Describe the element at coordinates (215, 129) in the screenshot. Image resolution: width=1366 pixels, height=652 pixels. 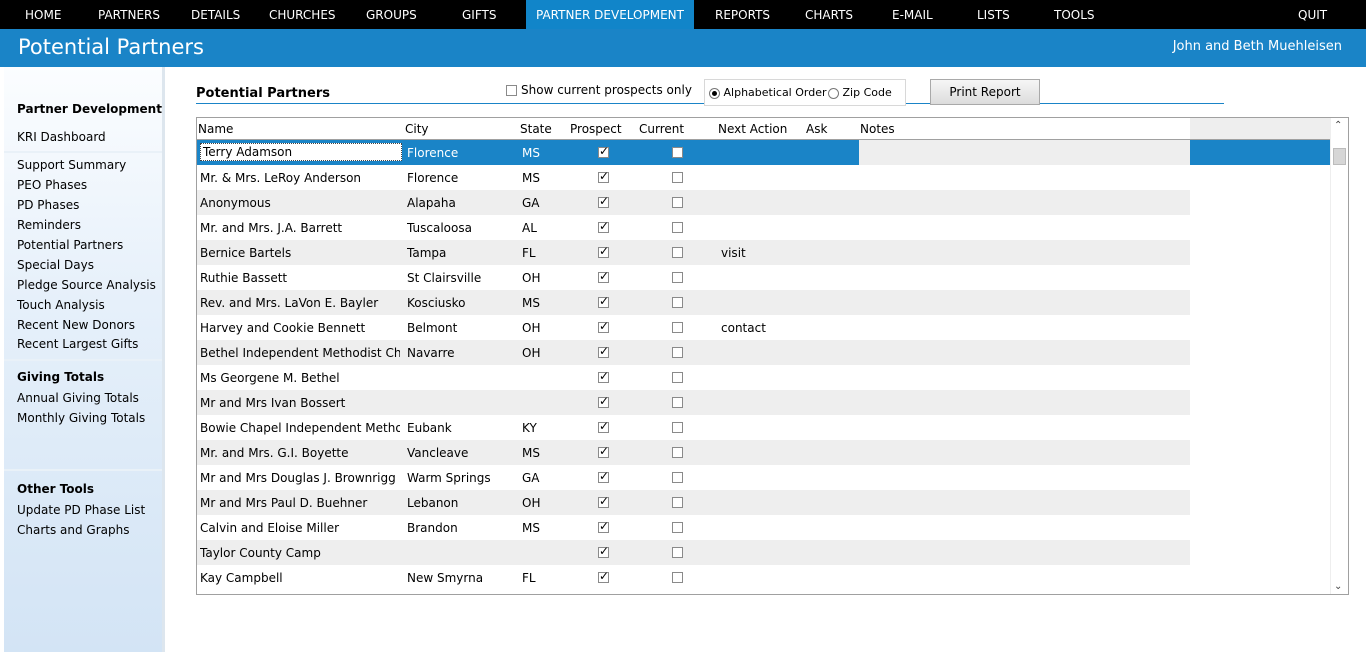
I see `column-header-name: Name` at that location.